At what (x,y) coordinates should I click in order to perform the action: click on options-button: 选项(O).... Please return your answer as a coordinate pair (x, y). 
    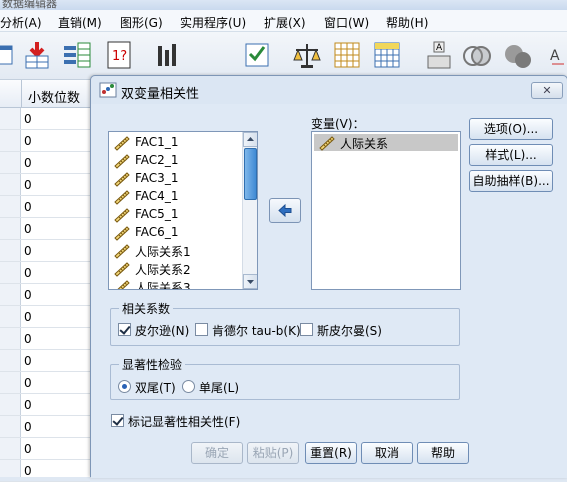
    Looking at the image, I should click on (511, 129).